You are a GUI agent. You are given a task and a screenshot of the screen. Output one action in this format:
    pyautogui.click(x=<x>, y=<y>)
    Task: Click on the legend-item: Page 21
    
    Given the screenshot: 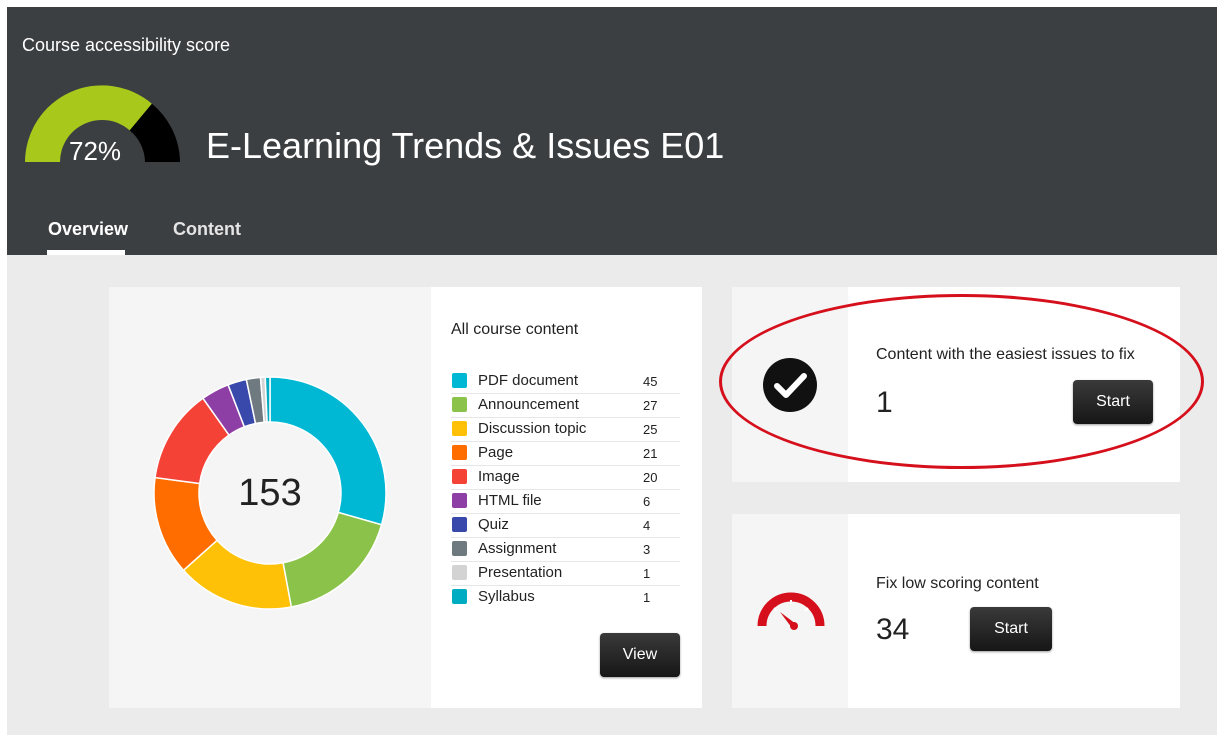 What is the action you would take?
    pyautogui.click(x=565, y=454)
    